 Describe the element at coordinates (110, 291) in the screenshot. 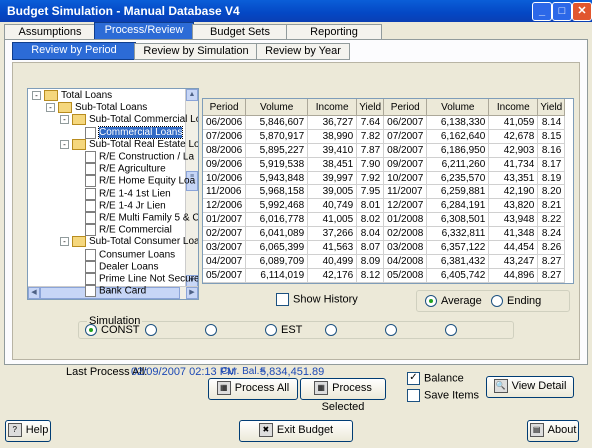

I see `tree-item: Bank Card` at that location.